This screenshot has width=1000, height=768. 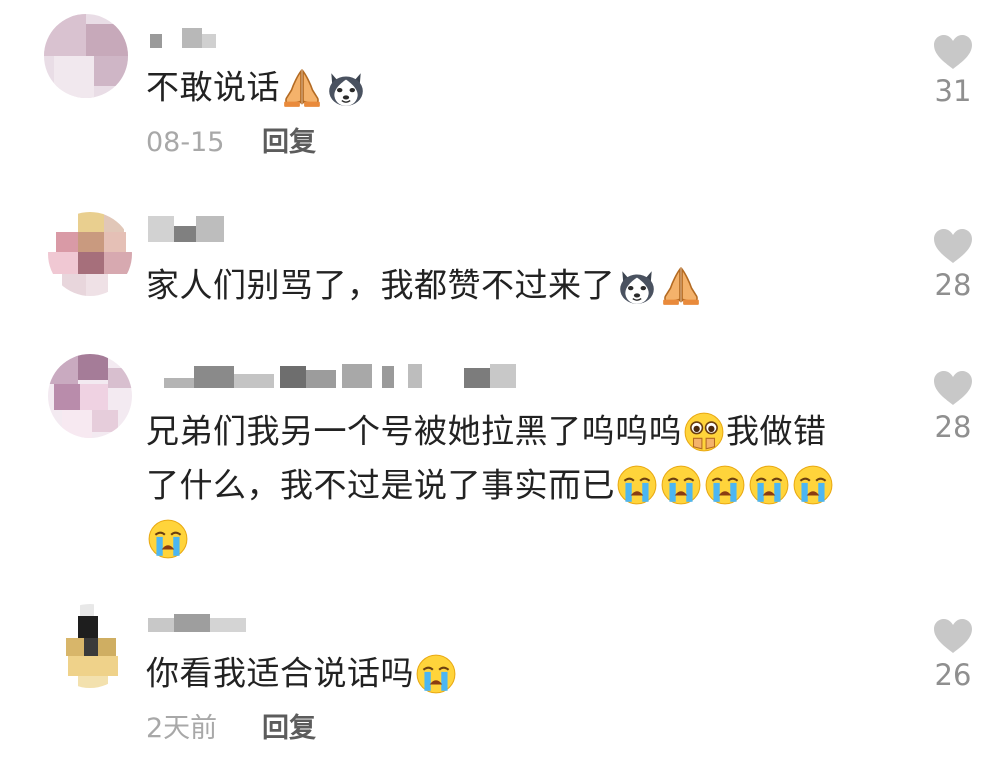 What do you see at coordinates (704, 432) in the screenshot?
I see `pleading-emoji-icon` at bounding box center [704, 432].